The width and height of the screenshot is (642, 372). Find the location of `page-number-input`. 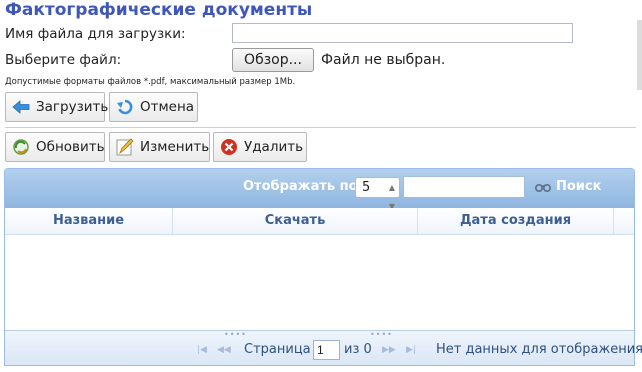

page-number-input is located at coordinates (326, 350).